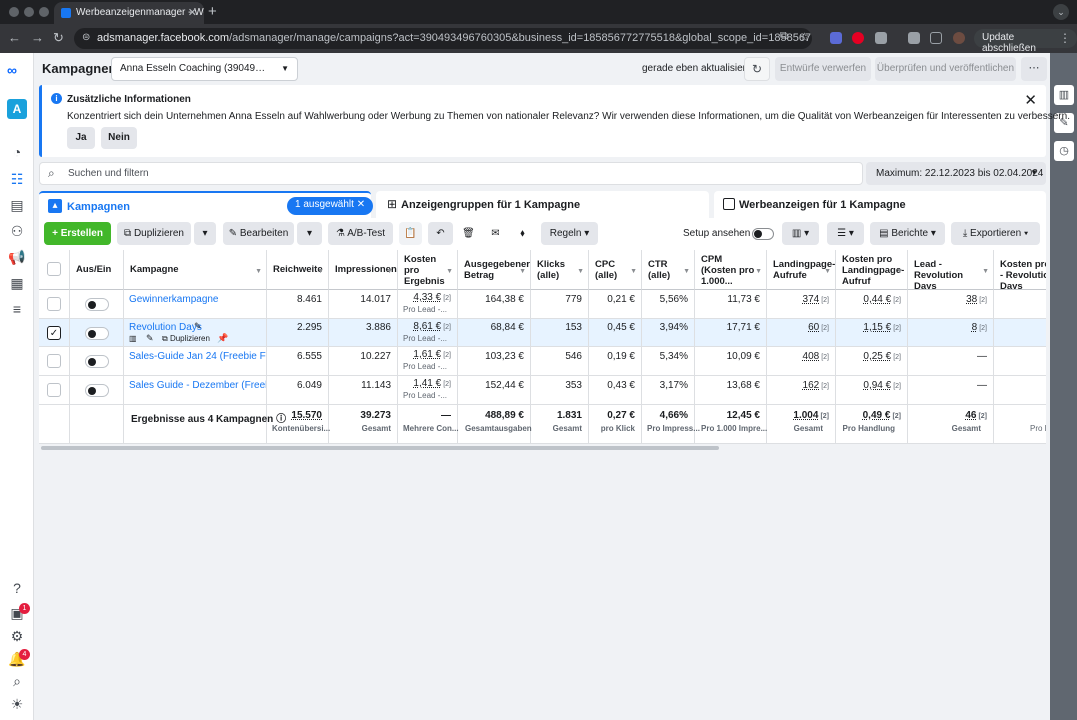 This screenshot has height=720, width=1077. What do you see at coordinates (17, 257) in the screenshot?
I see `advertising-megaphone-icon: 📢` at bounding box center [17, 257].